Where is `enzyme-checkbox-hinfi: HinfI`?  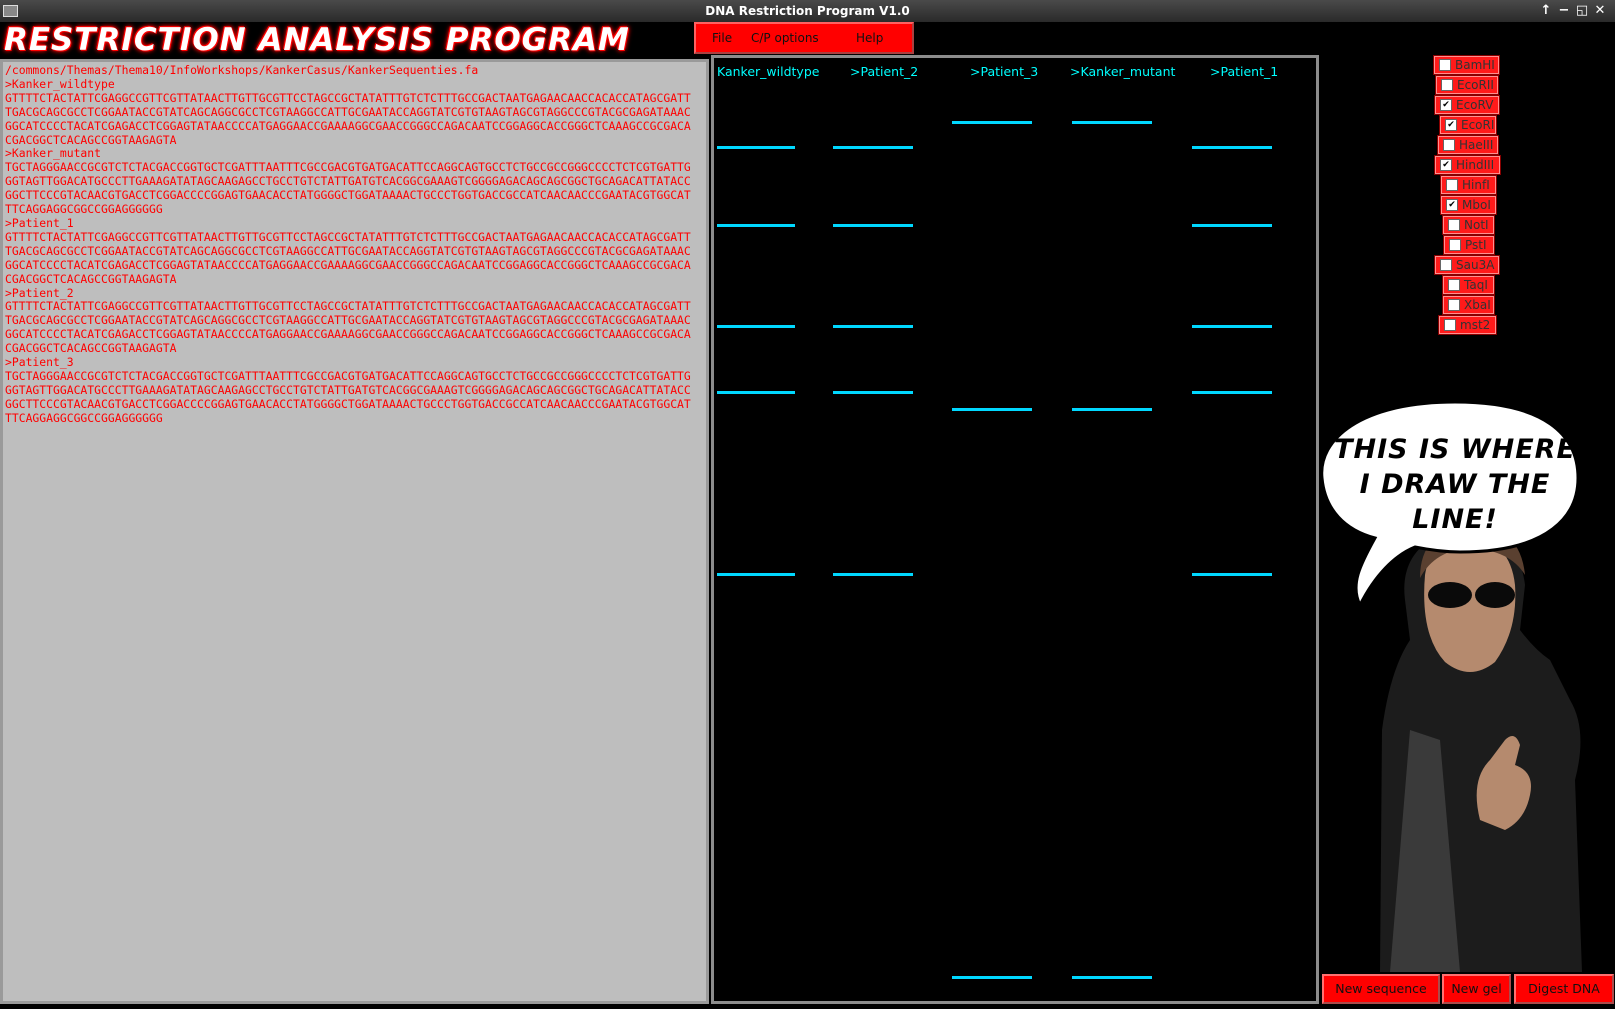
enzyme-checkbox-hinfi: HinfI is located at coordinates (1468, 185).